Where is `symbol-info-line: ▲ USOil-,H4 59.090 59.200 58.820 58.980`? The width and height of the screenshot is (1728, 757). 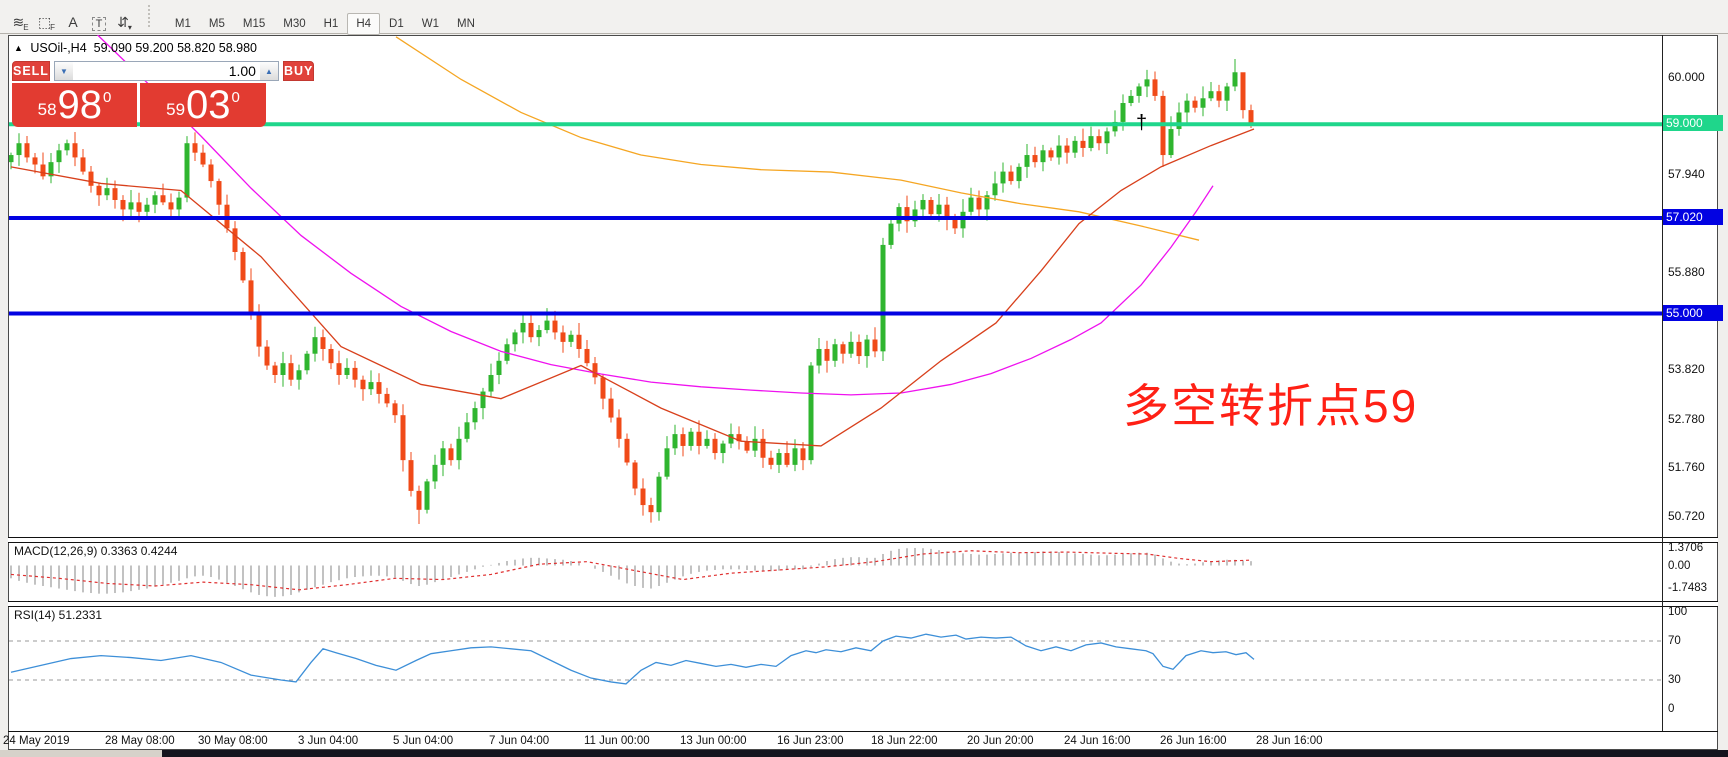 symbol-info-line: ▲ USOil-,H4 59.090 59.200 58.820 58.980 is located at coordinates (135, 48).